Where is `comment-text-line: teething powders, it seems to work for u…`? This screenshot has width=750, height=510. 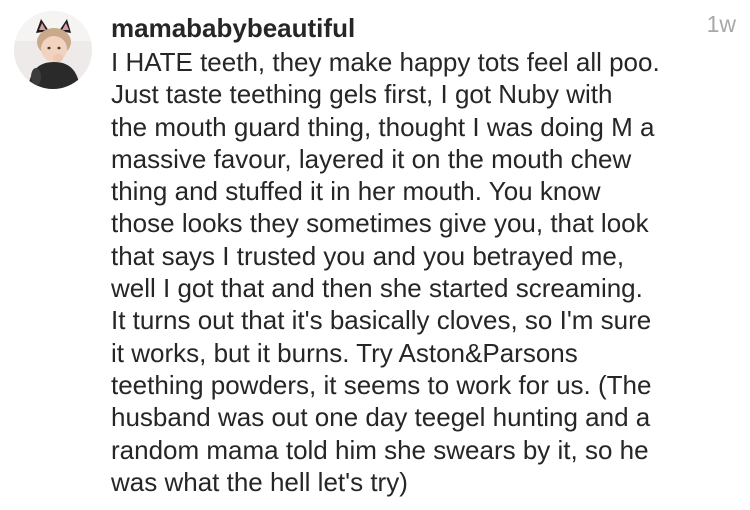 comment-text-line: teething powders, it seems to work for u… is located at coordinates (381, 384).